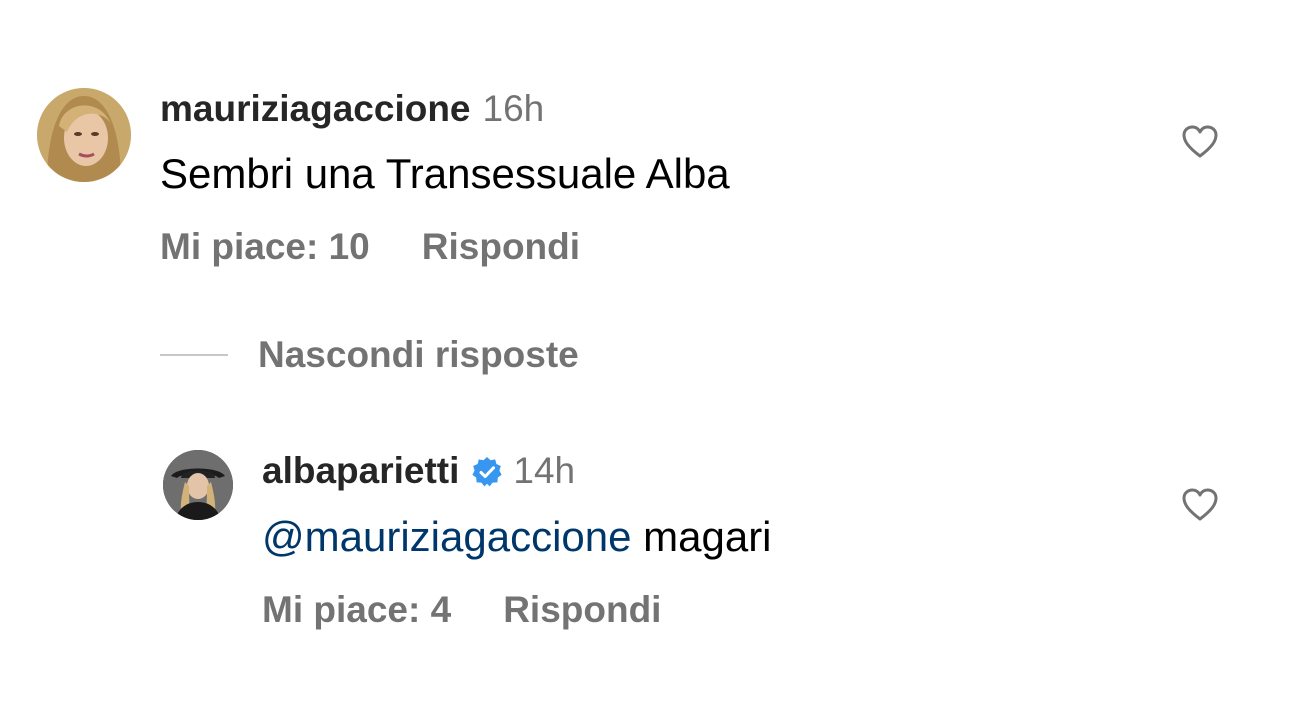  Describe the element at coordinates (544, 470) in the screenshot. I see `timestamp: 14h` at that location.